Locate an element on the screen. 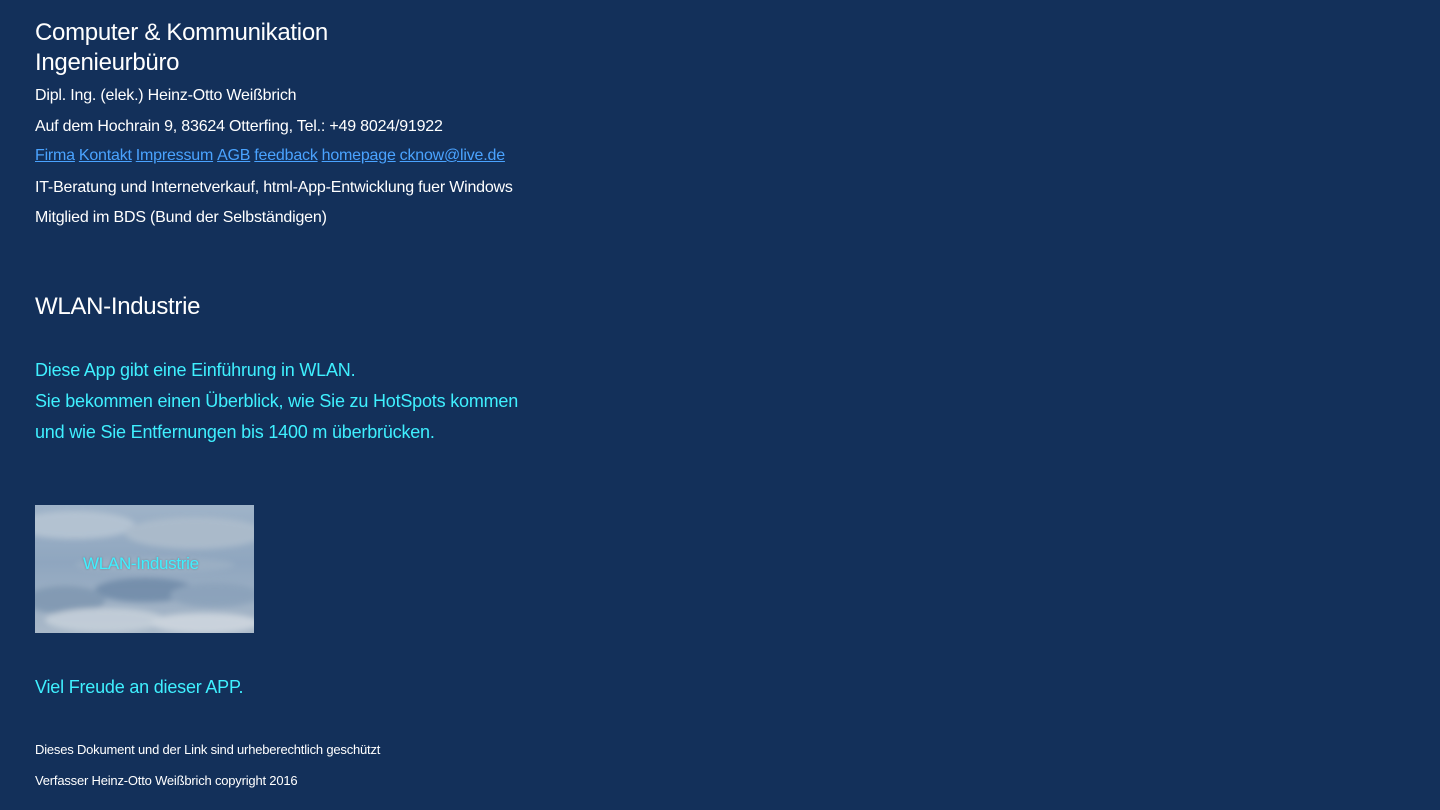  link-agb: AGB is located at coordinates (233, 155).